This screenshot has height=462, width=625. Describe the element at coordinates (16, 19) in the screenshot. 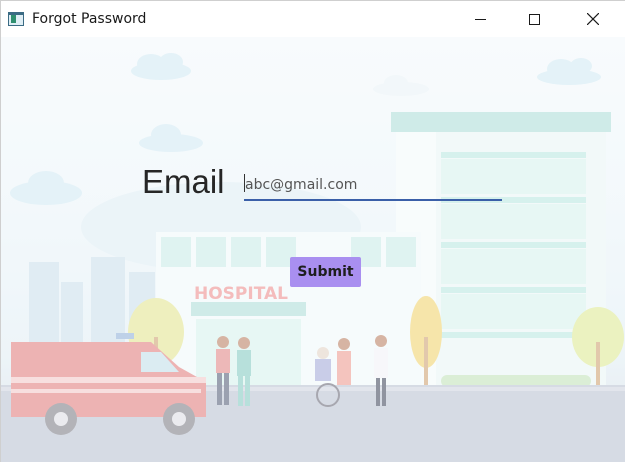

I see `app-icon` at that location.